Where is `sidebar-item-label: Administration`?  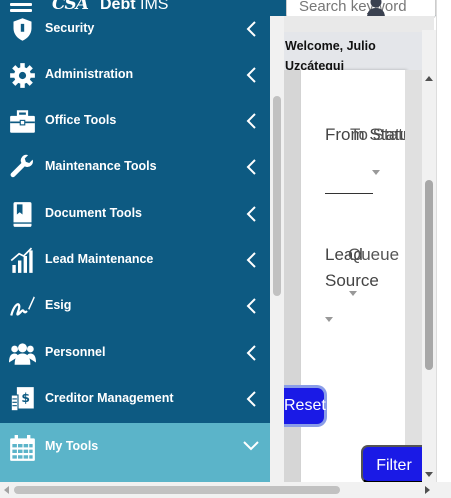 sidebar-item-label: Administration is located at coordinates (89, 74).